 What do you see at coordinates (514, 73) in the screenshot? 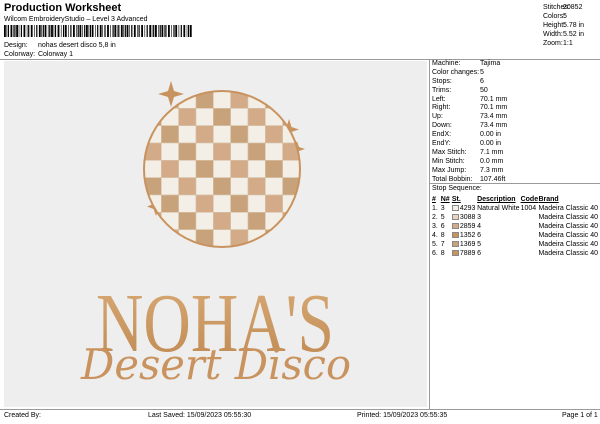
I see `machine-info-row: Color changes: 5` at bounding box center [514, 73].